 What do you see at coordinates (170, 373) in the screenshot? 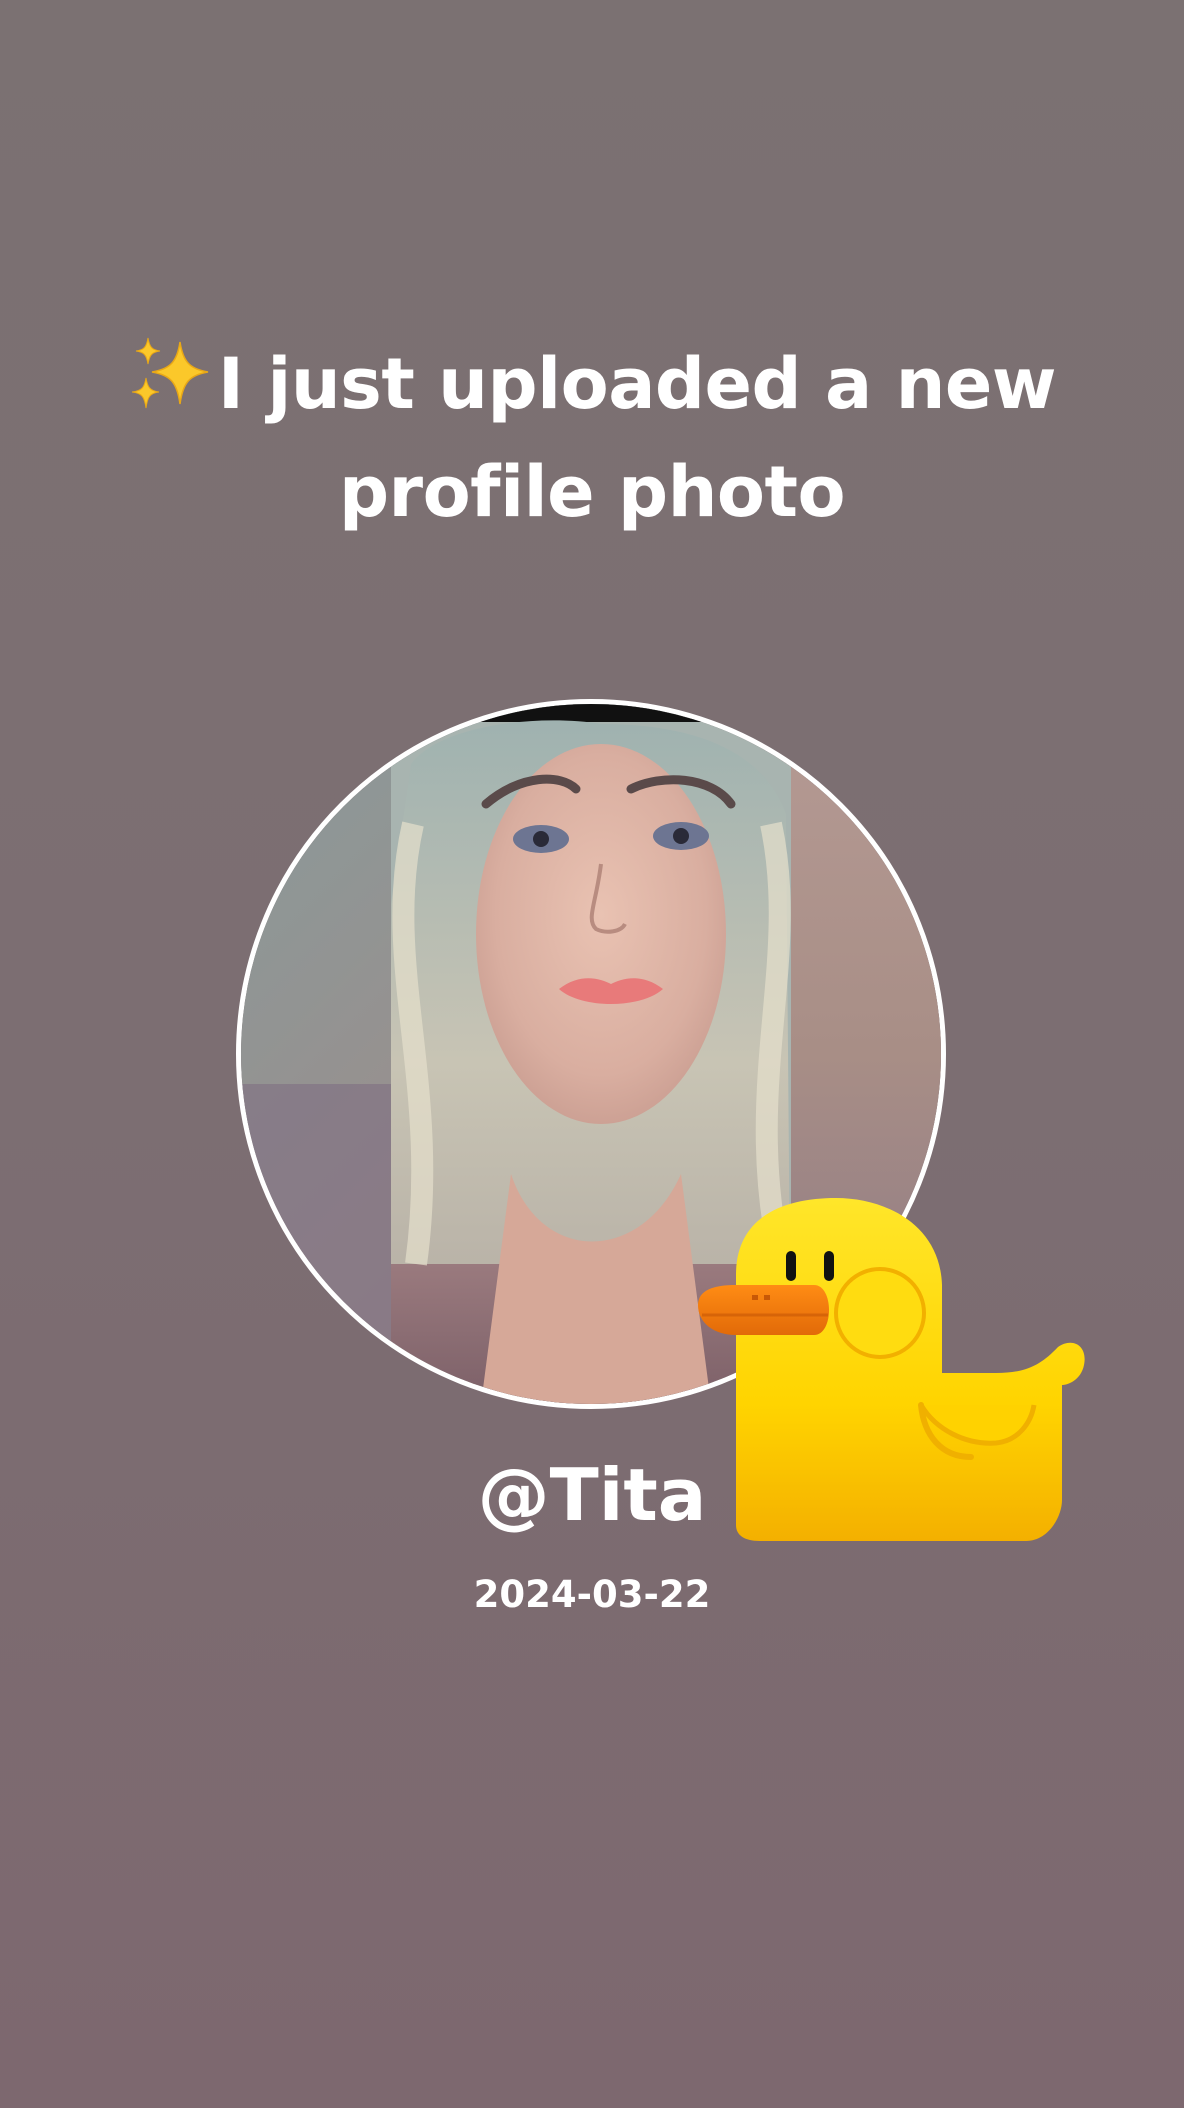
I see `sparkles-icon` at bounding box center [170, 373].